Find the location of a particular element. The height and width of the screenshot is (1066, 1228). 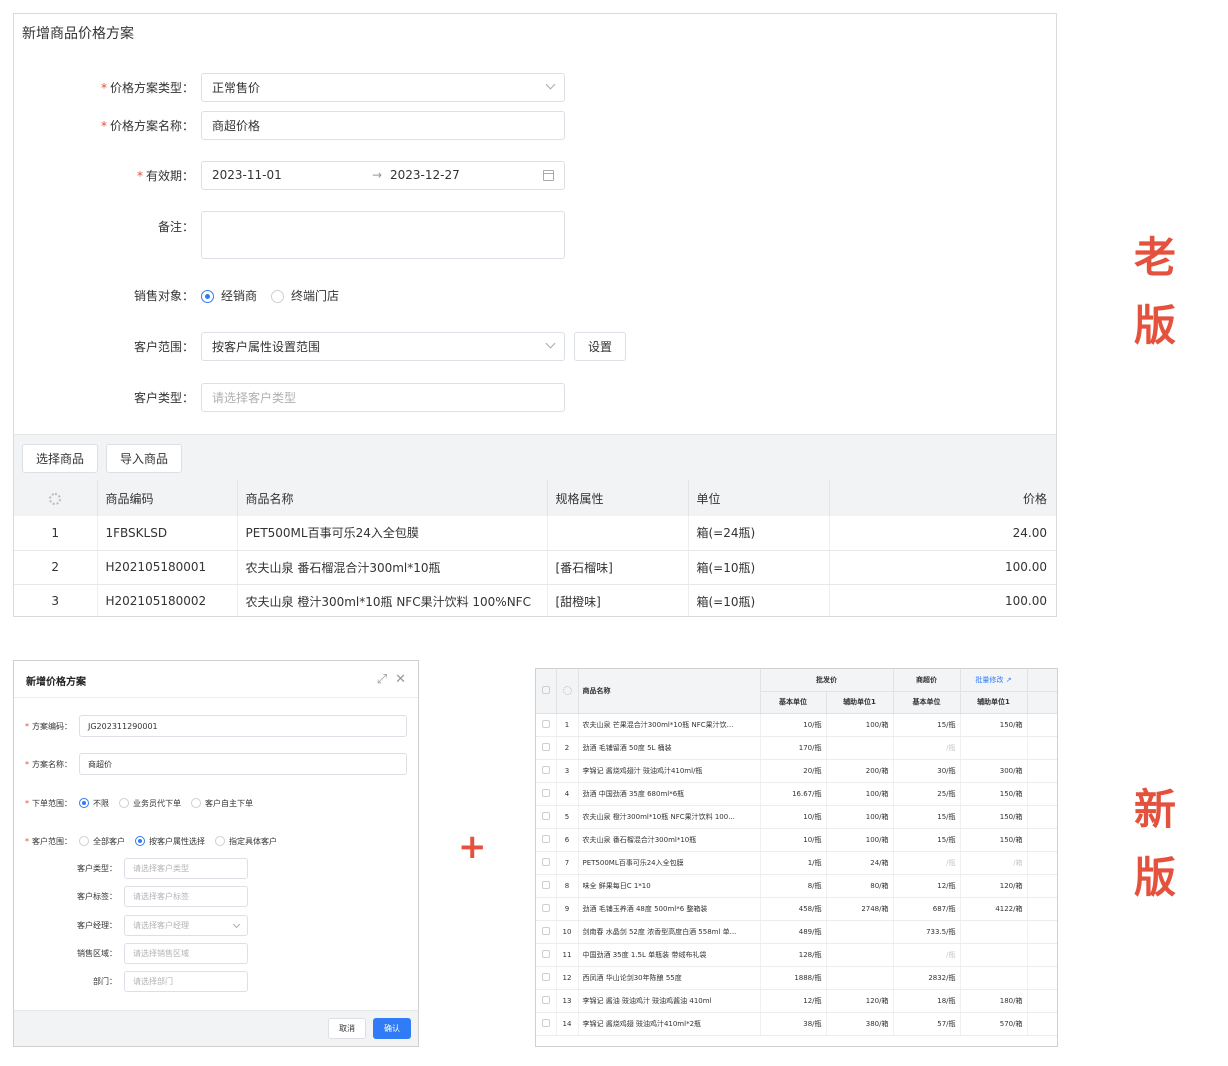

table-row: 2 劲酒 毛铺留酒 50度 5L 桶装 170/瓶/瓶 is located at coordinates (796, 748).